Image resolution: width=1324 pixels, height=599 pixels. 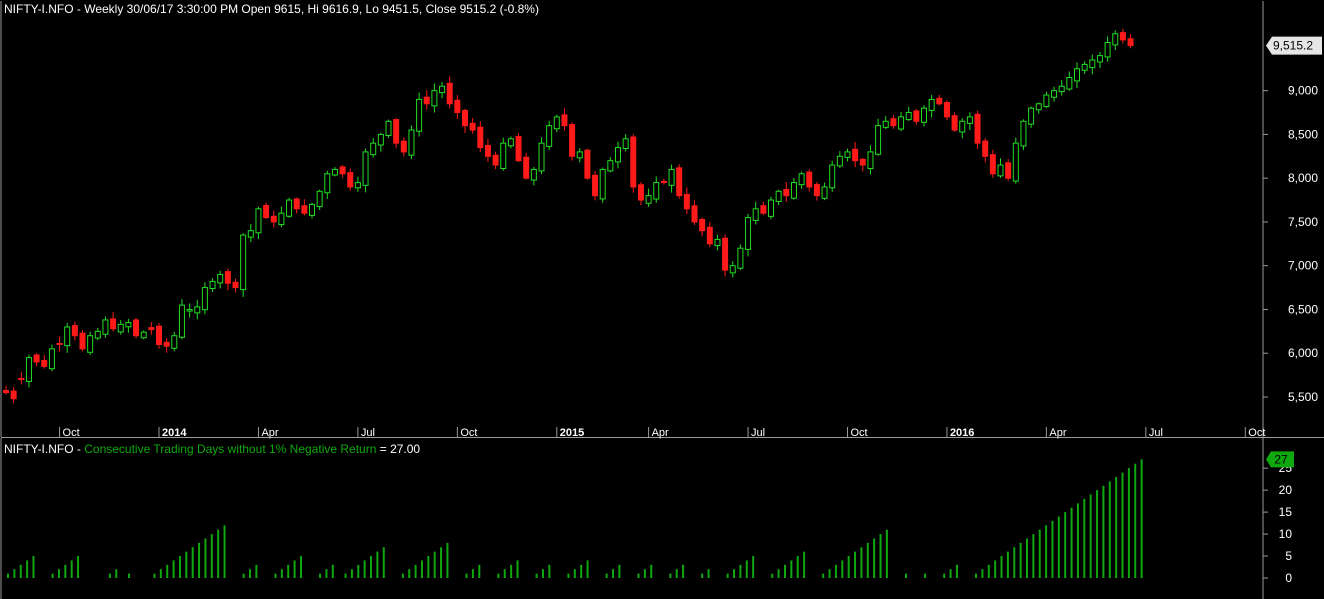 What do you see at coordinates (1303, 397) in the screenshot?
I see `price-y-tick-label: 5,500` at bounding box center [1303, 397].